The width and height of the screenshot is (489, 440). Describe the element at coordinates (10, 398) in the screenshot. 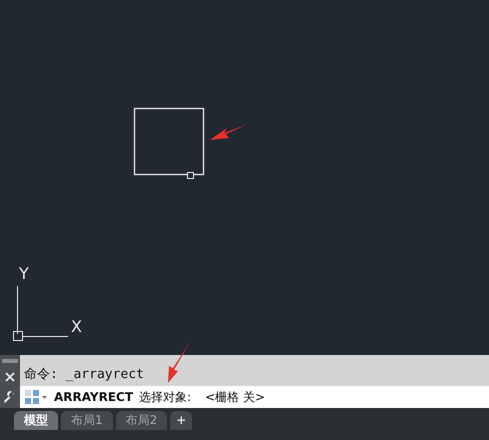

I see `wrench-icon` at that location.